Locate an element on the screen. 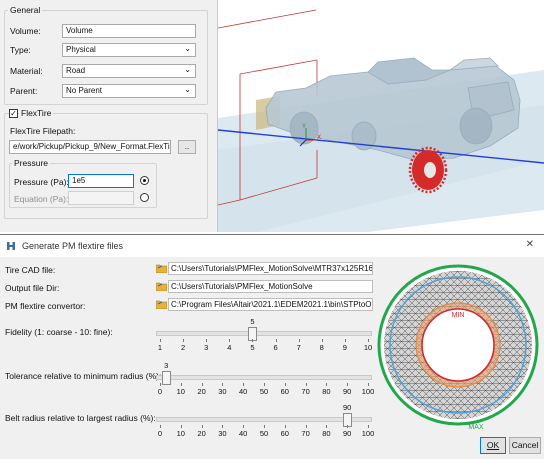 The height and width of the screenshot is (459, 544). tolerance-tick-label: 100 is located at coordinates (368, 391).